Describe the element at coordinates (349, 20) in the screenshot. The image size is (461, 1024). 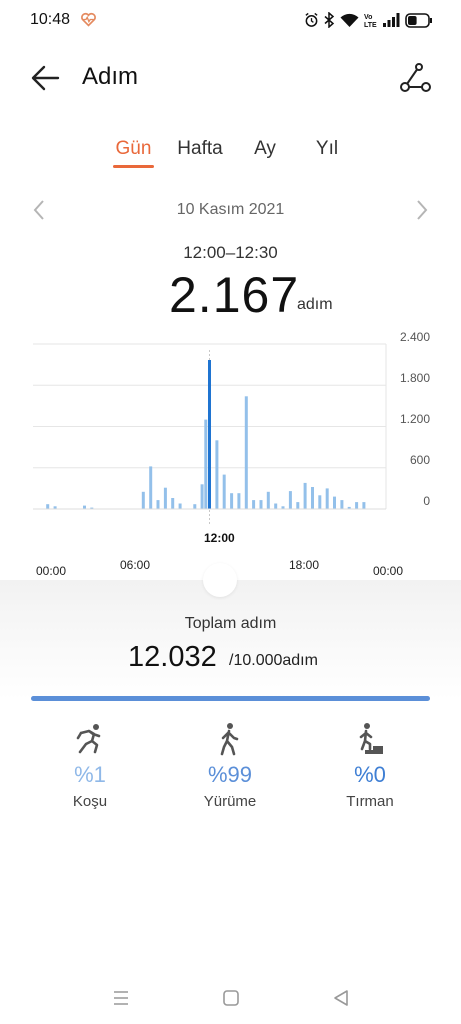
I see `wifi-icon` at that location.